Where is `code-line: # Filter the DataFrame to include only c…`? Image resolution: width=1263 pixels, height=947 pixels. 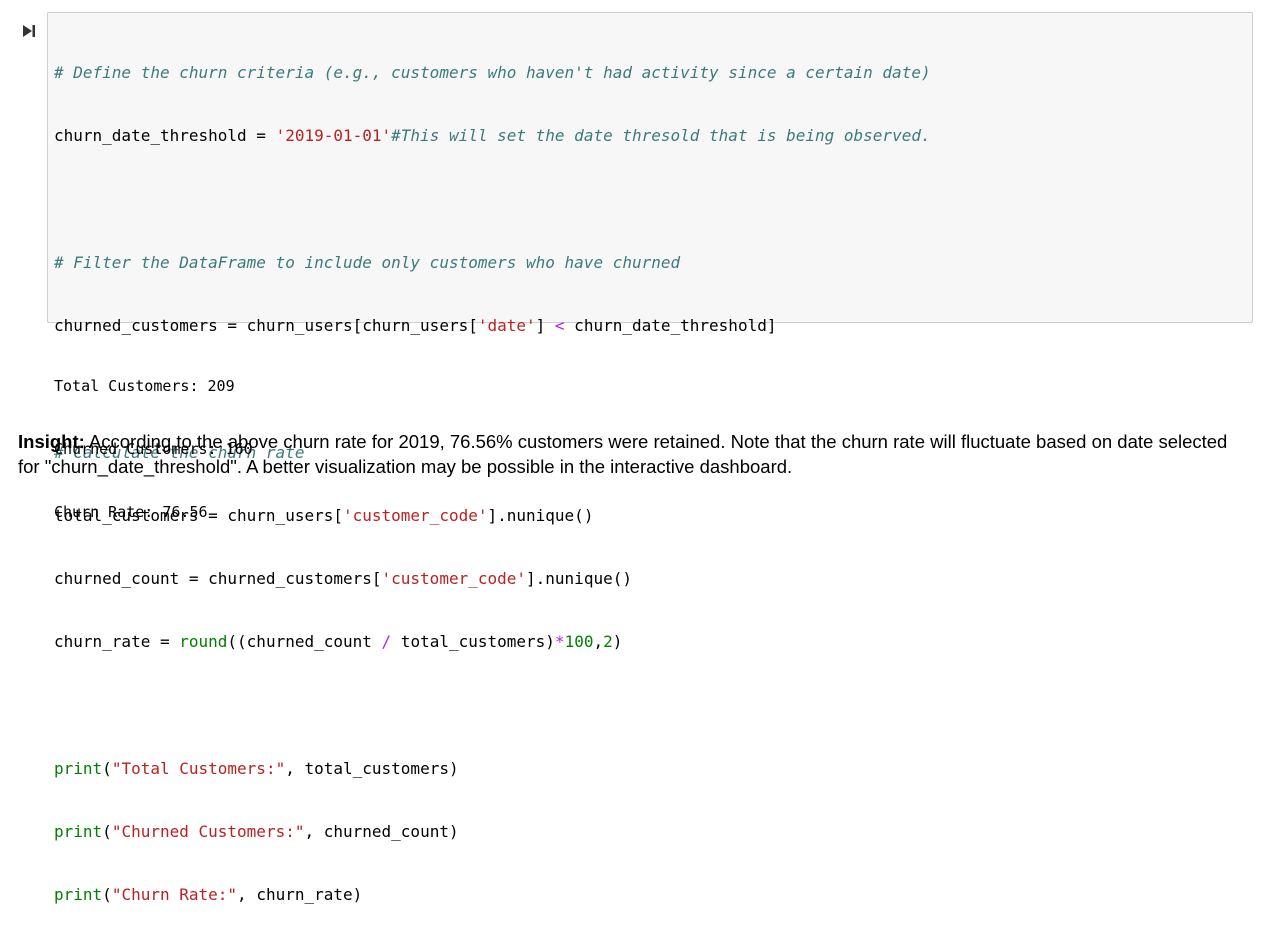 code-line: # Filter the DataFrame to include only c… is located at coordinates (492, 262).